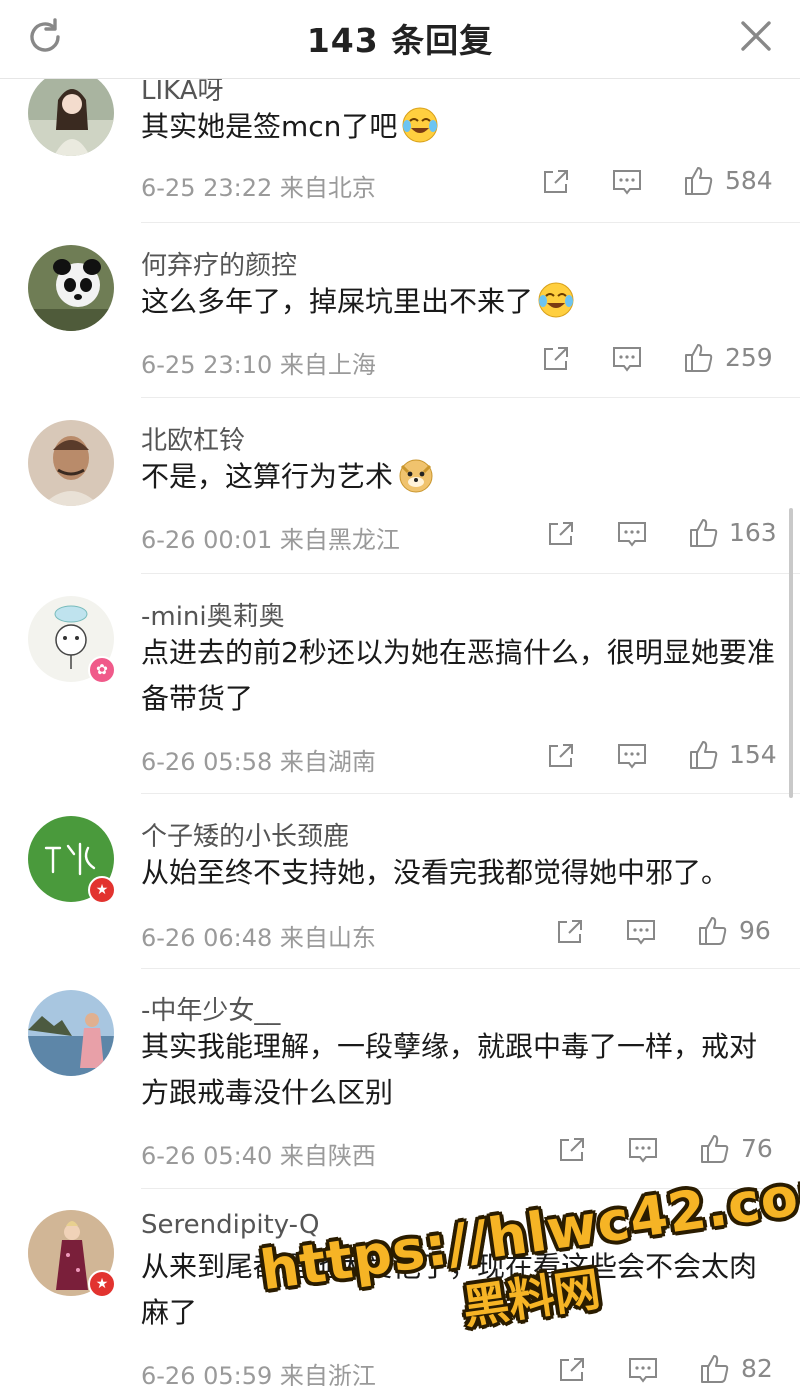 This screenshot has width=800, height=1386. I want to click on comment-time: 6-26 06:48, so click(207, 938).